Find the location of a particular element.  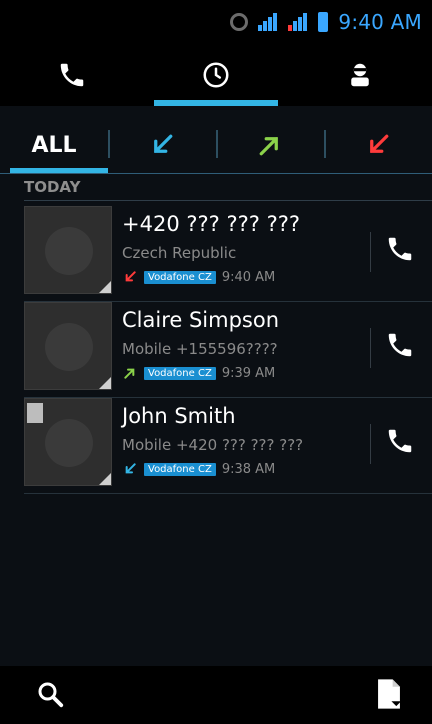

menu-button is located at coordinates (389, 694).